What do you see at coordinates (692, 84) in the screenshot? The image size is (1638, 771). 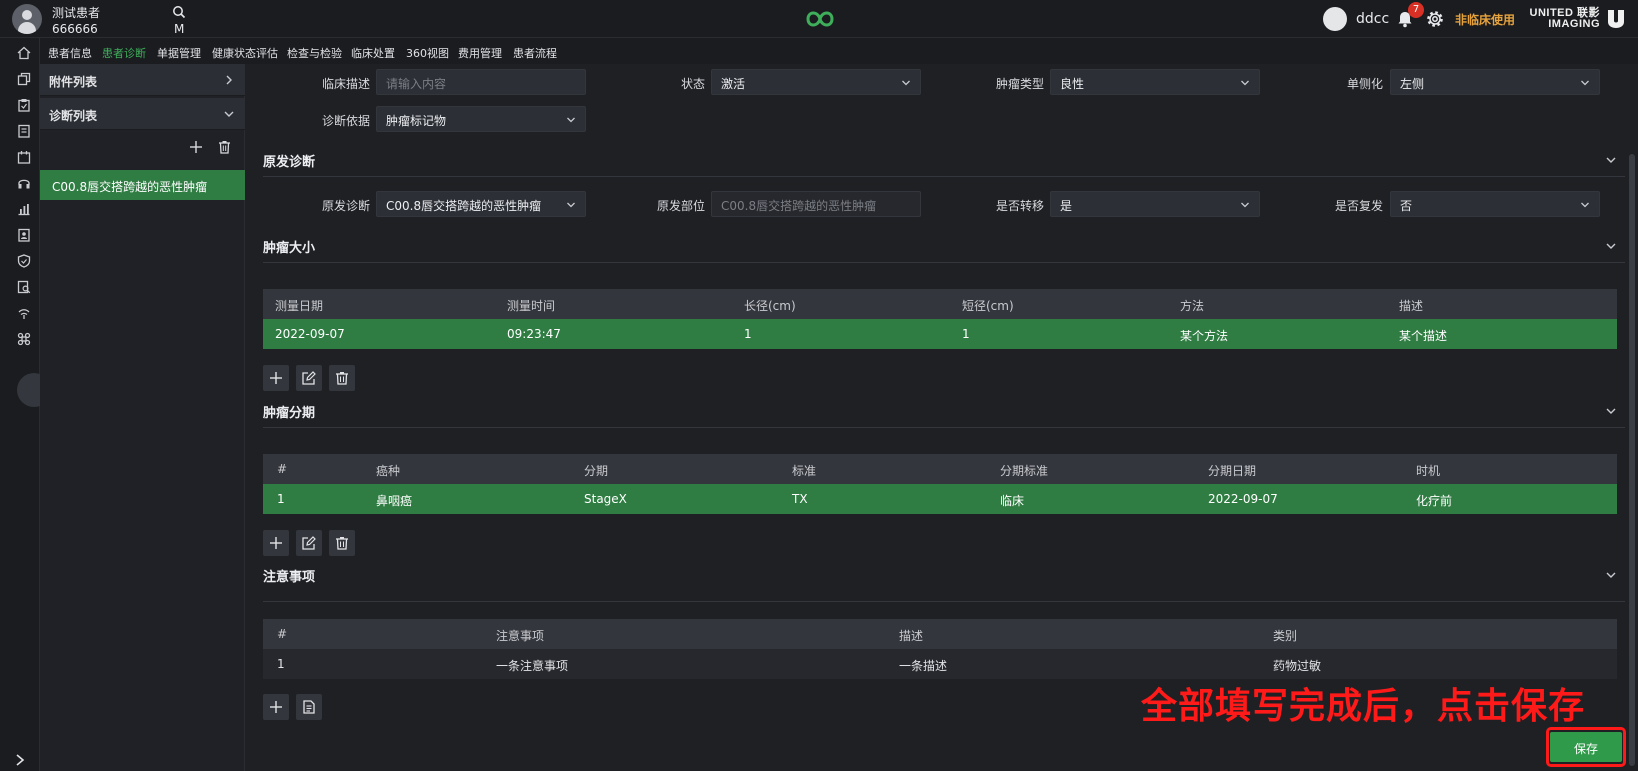 I see `status-label: 状态` at bounding box center [692, 84].